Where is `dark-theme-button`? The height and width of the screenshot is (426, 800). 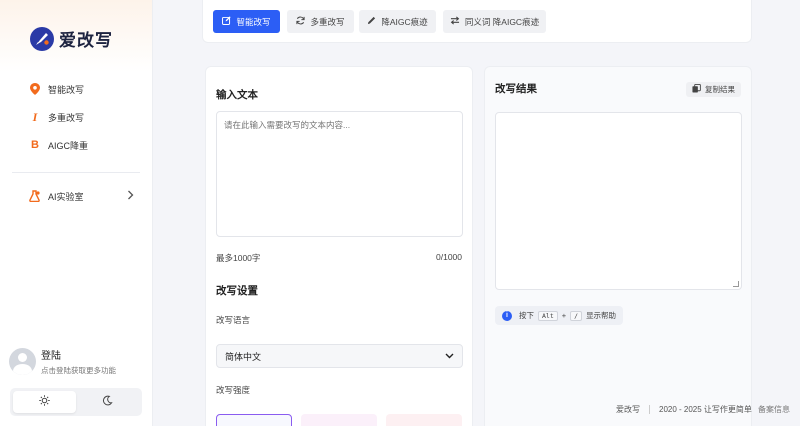
dark-theme-button is located at coordinates (107, 402).